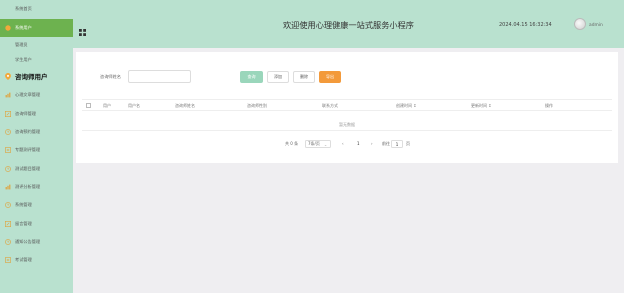 This screenshot has height=293, width=624. Describe the element at coordinates (347, 124) in the screenshot. I see `empty-state-text: 暂无数据` at that location.